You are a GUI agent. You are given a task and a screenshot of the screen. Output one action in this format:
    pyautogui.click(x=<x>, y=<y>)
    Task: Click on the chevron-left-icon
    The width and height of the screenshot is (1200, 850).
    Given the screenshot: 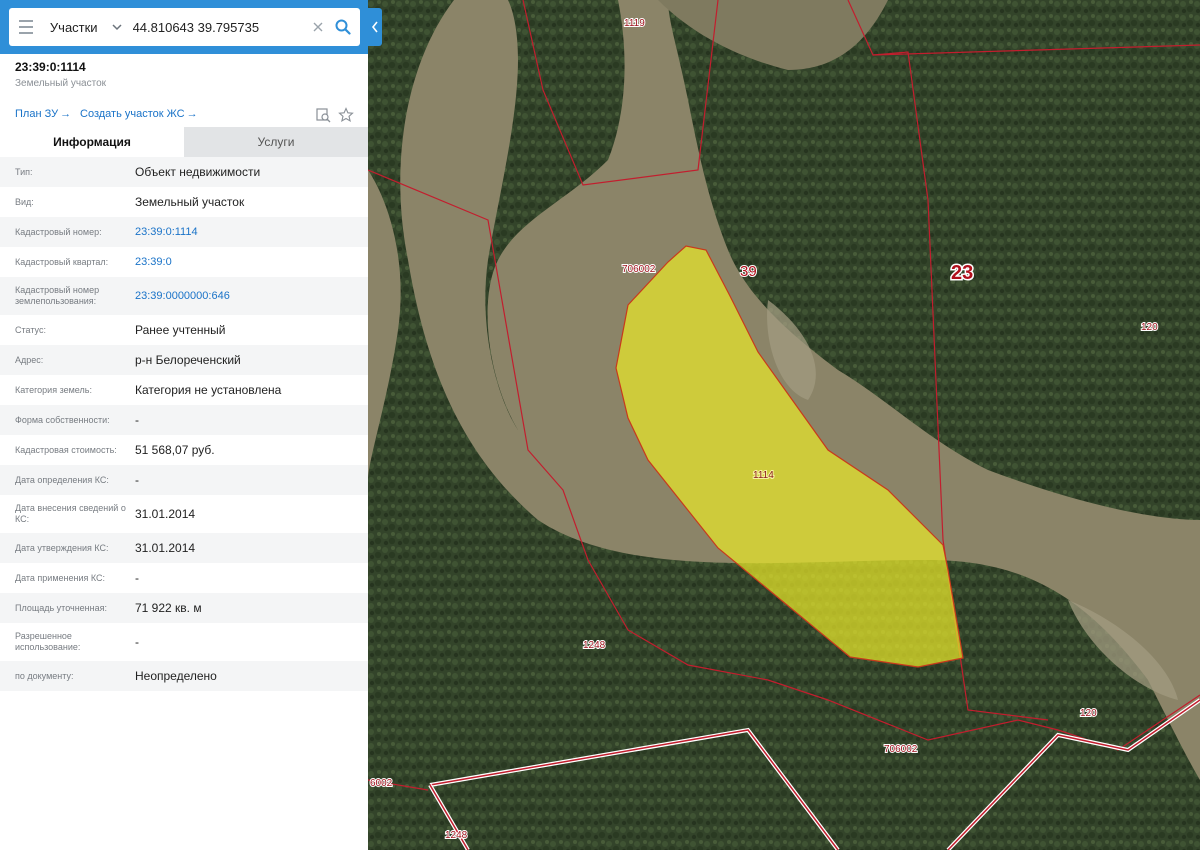 What is the action you would take?
    pyautogui.click(x=374, y=27)
    